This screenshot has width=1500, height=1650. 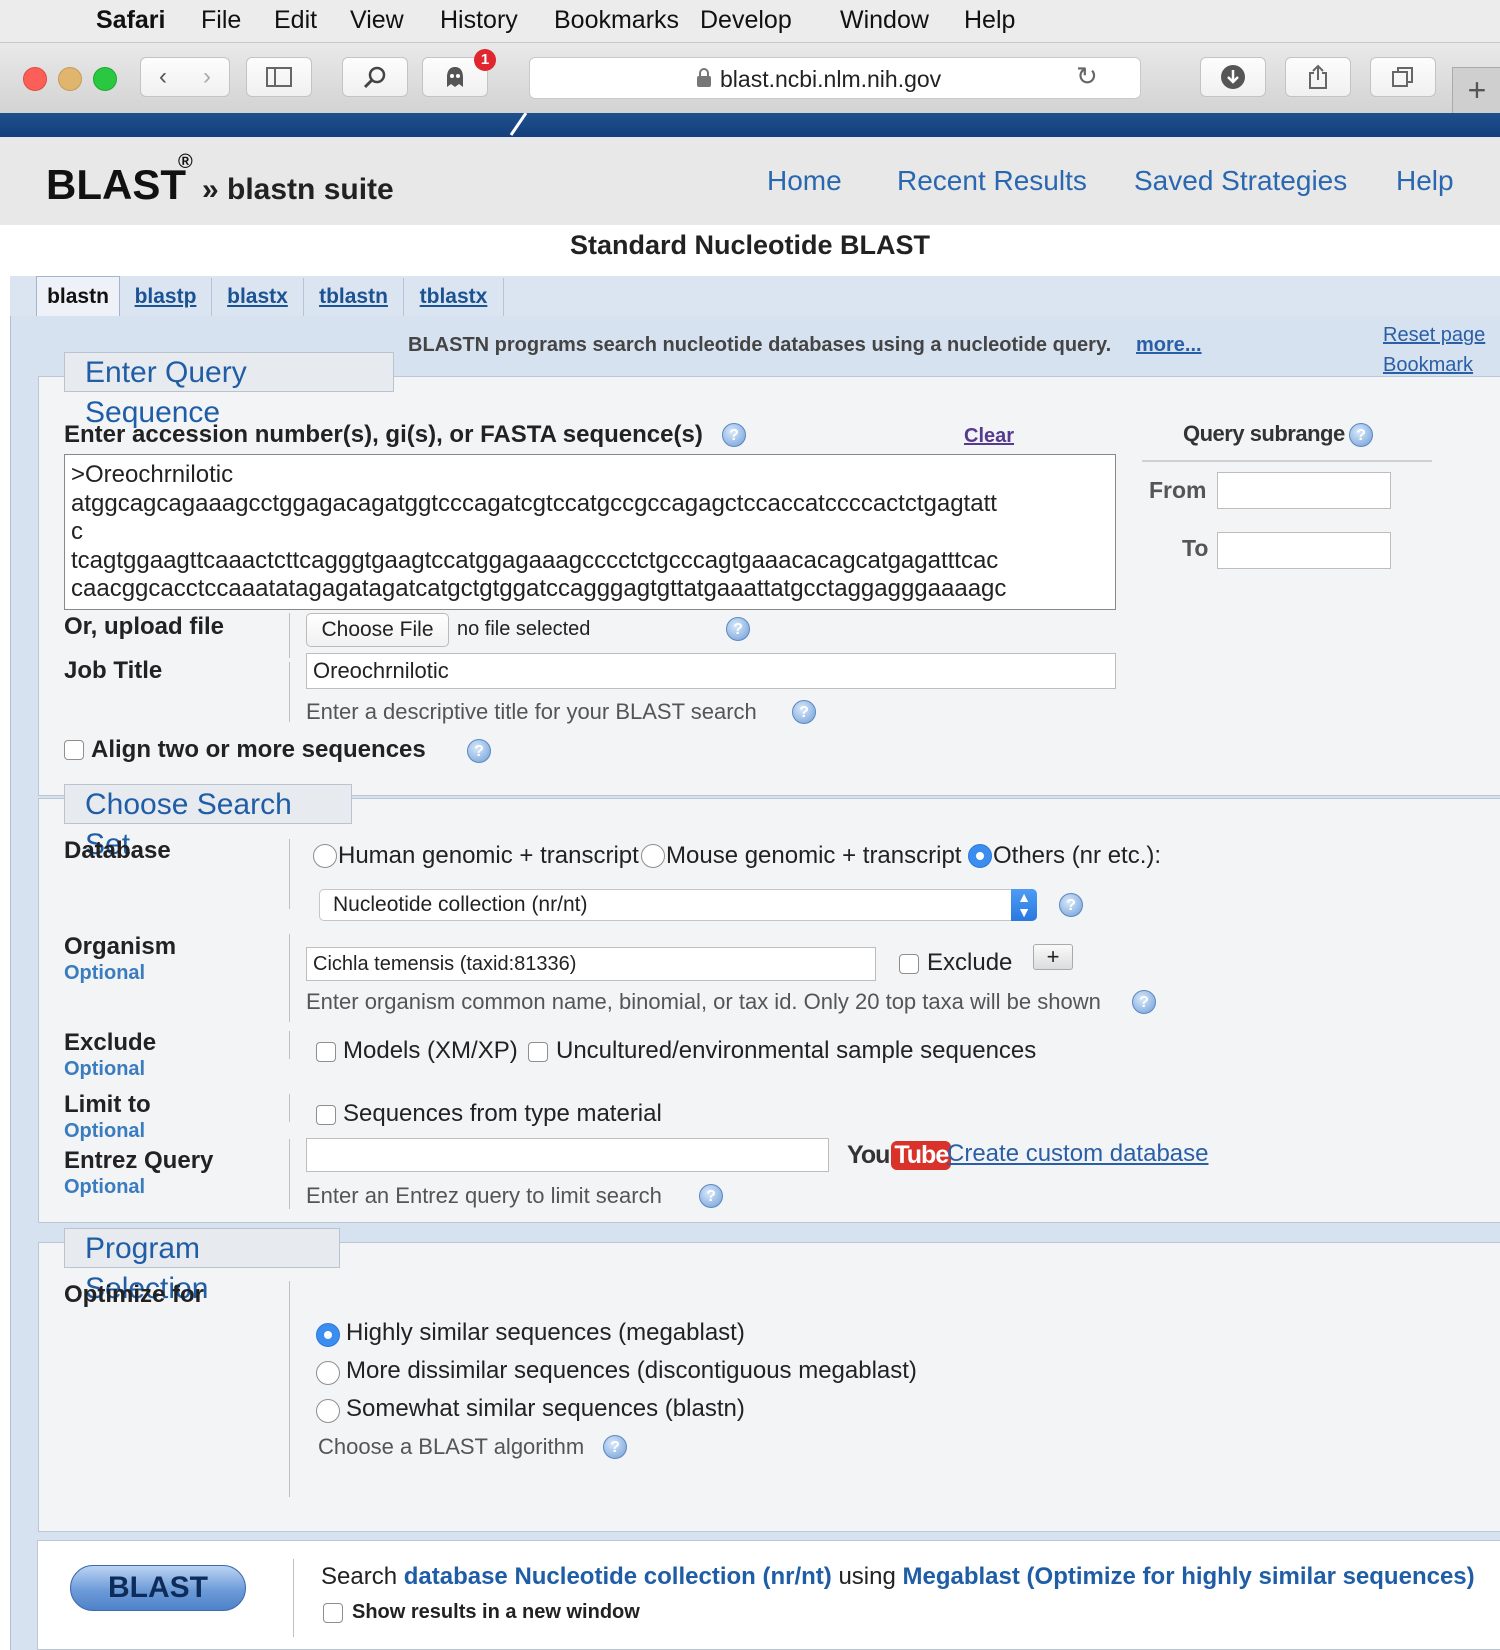 I want to click on organism-value: Cichla temensis (taxid:81336), so click(x=445, y=963).